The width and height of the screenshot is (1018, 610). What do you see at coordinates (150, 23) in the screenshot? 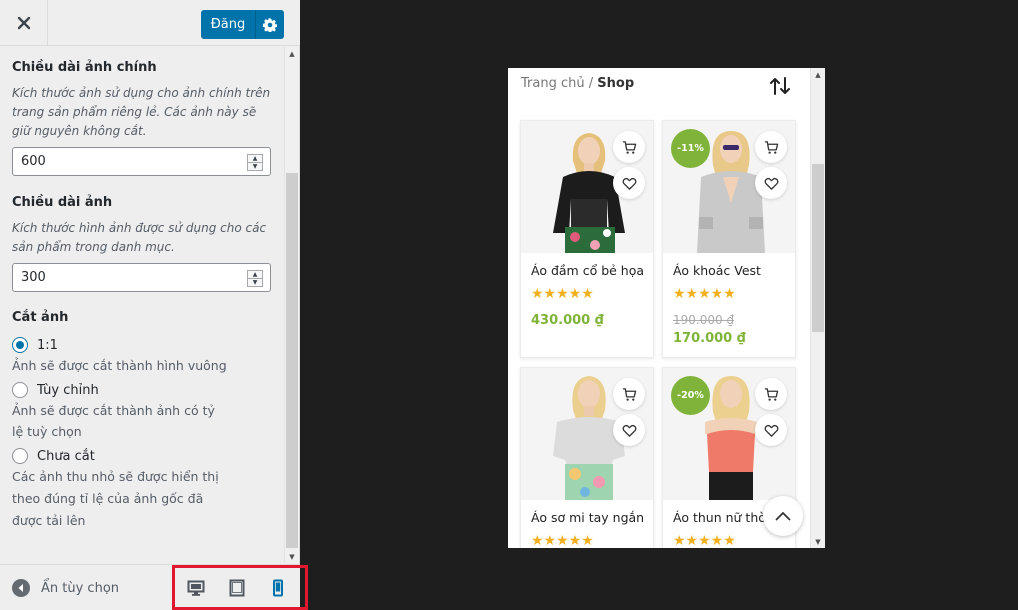
I see `panel-header: Đăng` at bounding box center [150, 23].